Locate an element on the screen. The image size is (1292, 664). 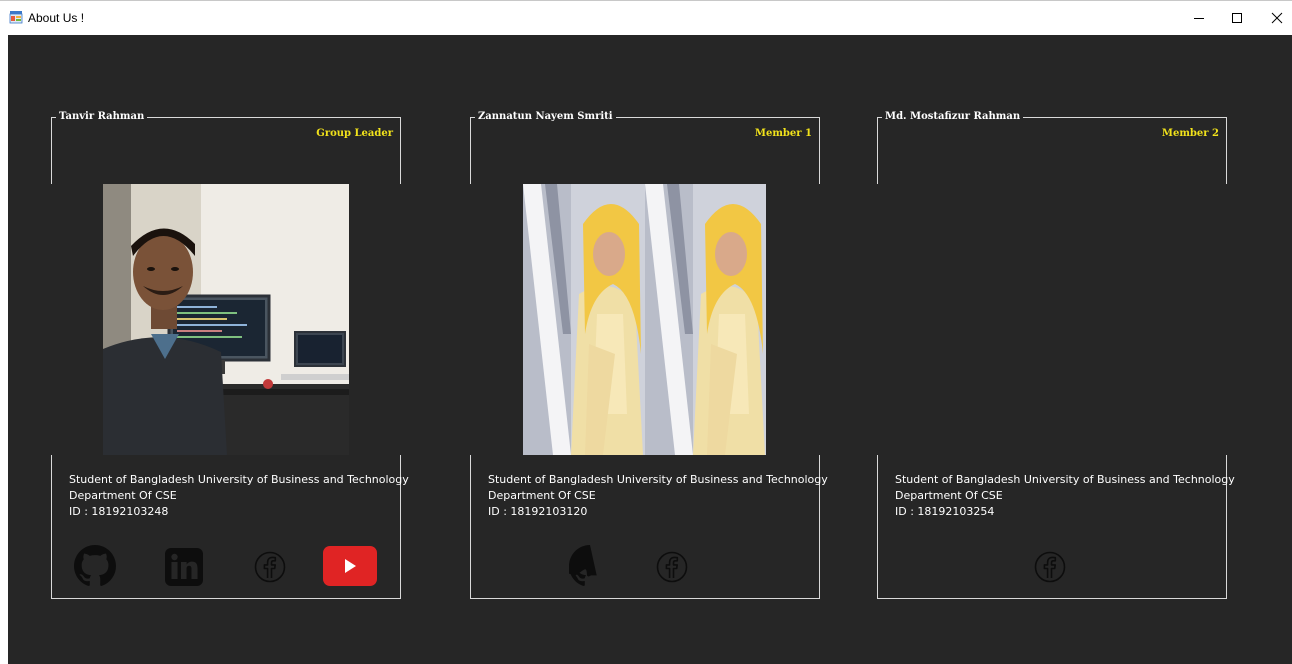
member-name: Tanvir Rahman is located at coordinates (102, 117).